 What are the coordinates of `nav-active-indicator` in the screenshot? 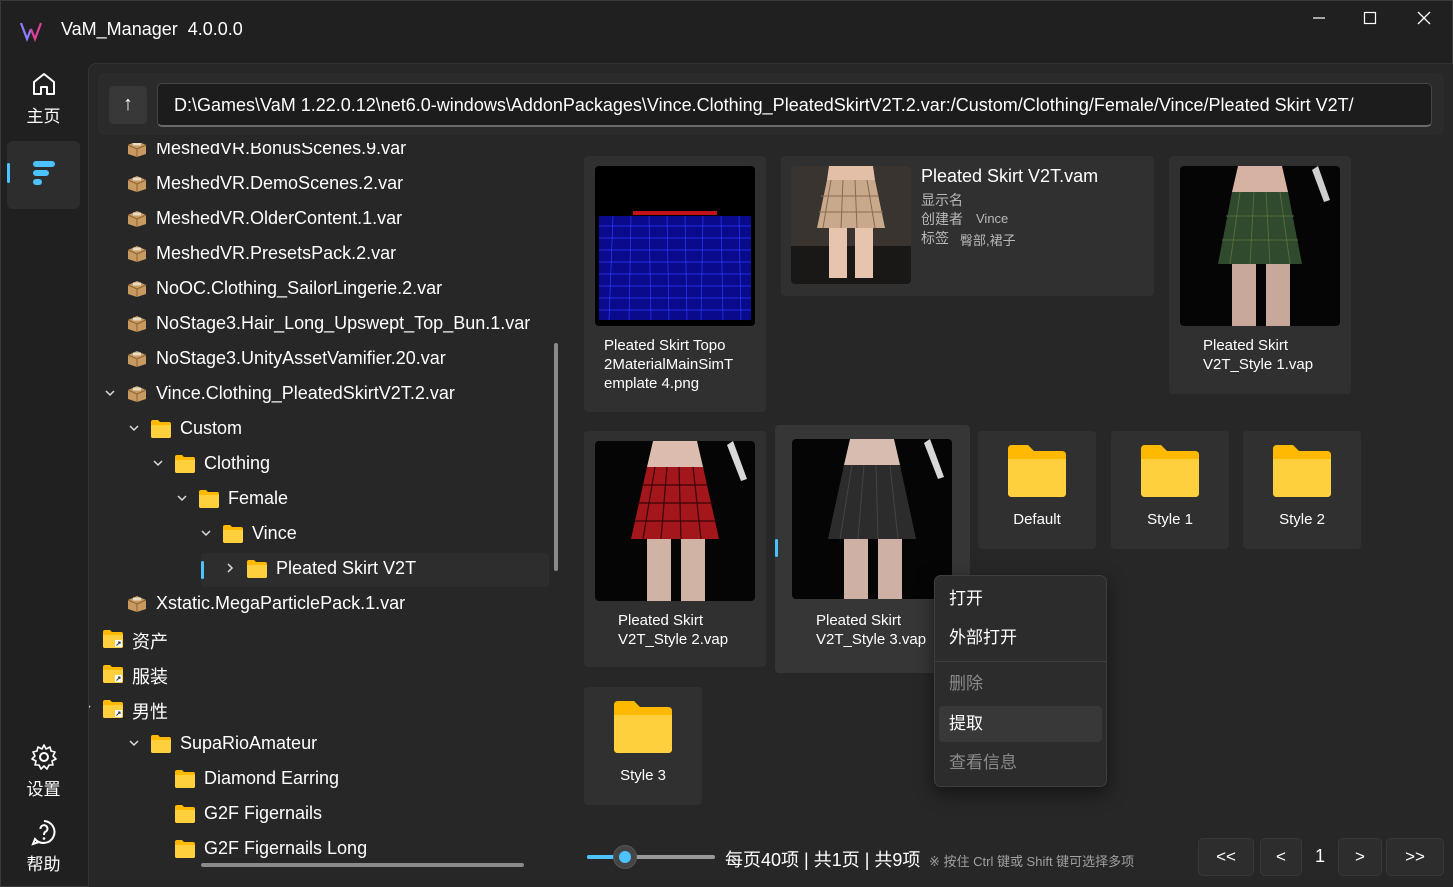 It's located at (8, 173).